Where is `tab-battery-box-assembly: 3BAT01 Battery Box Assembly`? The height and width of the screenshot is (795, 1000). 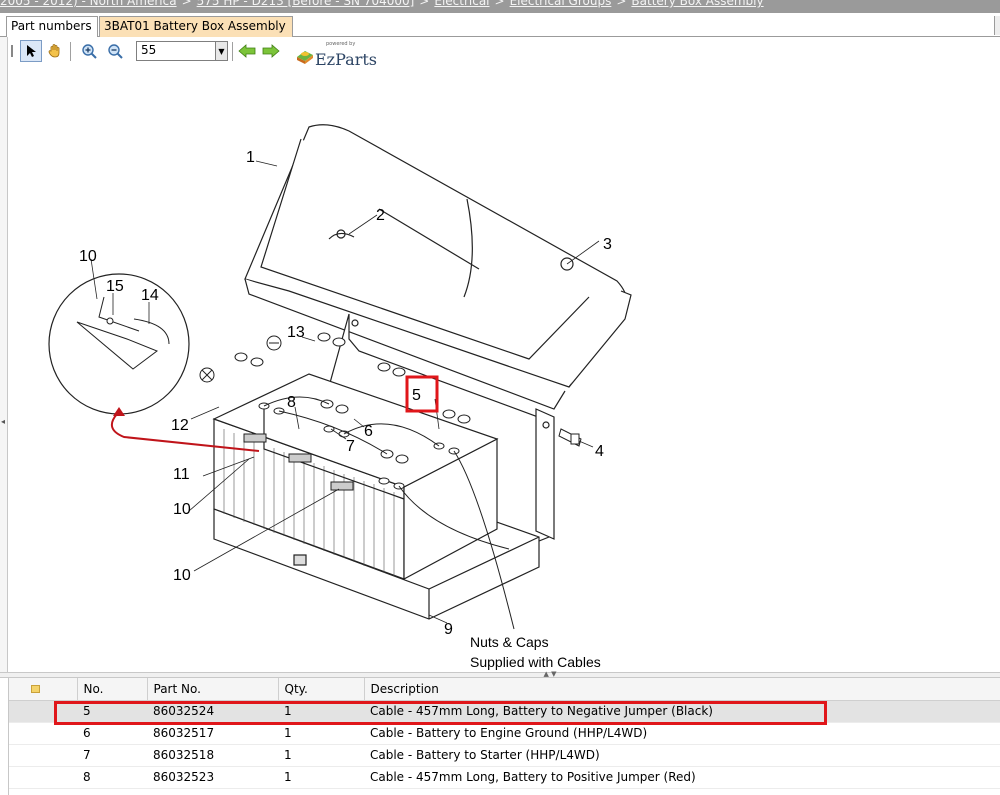
tab-battery-box-assembly: 3BAT01 Battery Box Assembly is located at coordinates (196, 26).